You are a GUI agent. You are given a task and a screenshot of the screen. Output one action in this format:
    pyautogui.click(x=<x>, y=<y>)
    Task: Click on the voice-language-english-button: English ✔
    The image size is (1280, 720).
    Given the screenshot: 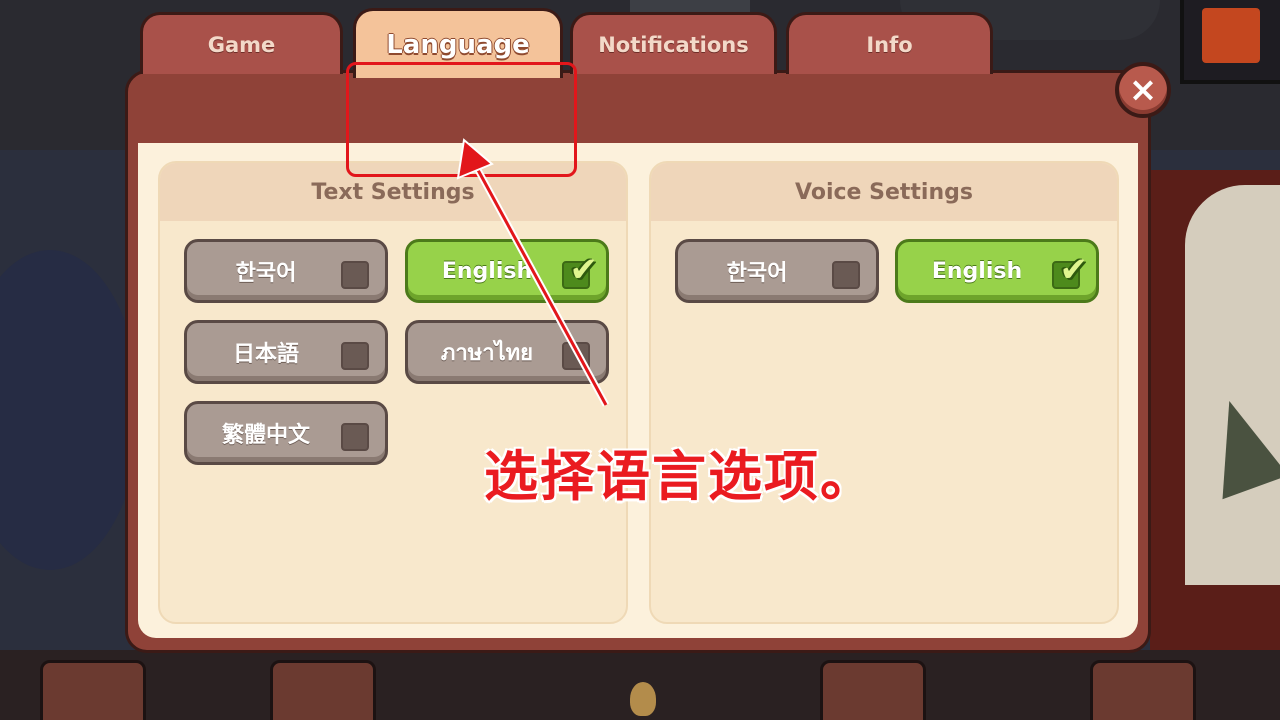 What is the action you would take?
    pyautogui.click(x=997, y=271)
    